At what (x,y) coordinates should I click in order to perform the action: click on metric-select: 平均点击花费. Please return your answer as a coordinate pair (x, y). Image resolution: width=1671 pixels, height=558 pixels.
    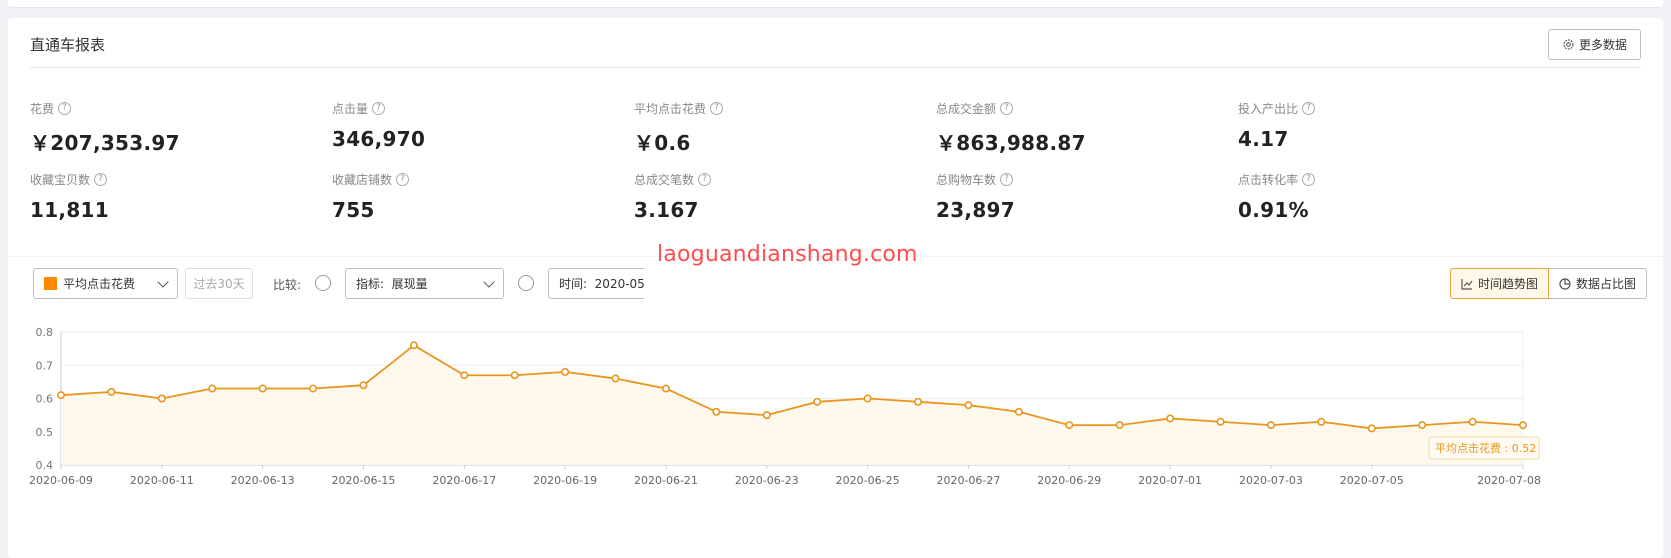
    Looking at the image, I should click on (105, 283).